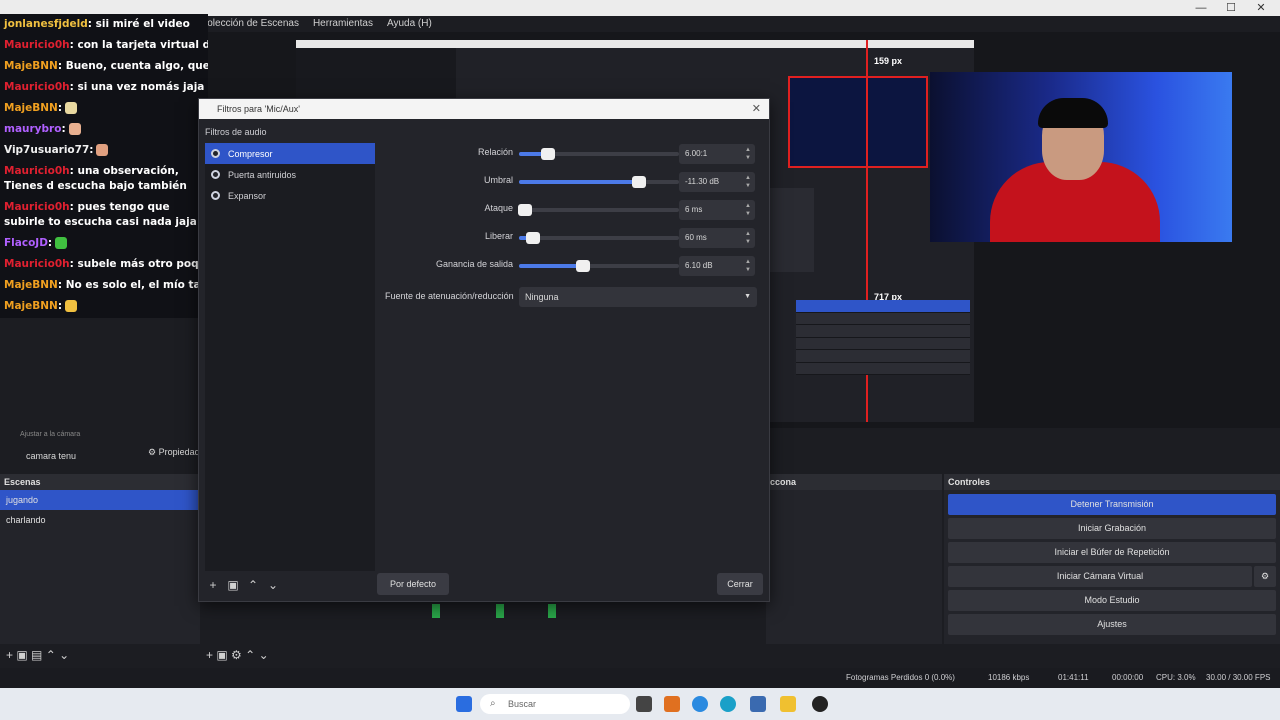 The width and height of the screenshot is (1280, 720). What do you see at coordinates (1112, 600) in the screenshot?
I see `studio-mode-button: Modo Estudio` at bounding box center [1112, 600].